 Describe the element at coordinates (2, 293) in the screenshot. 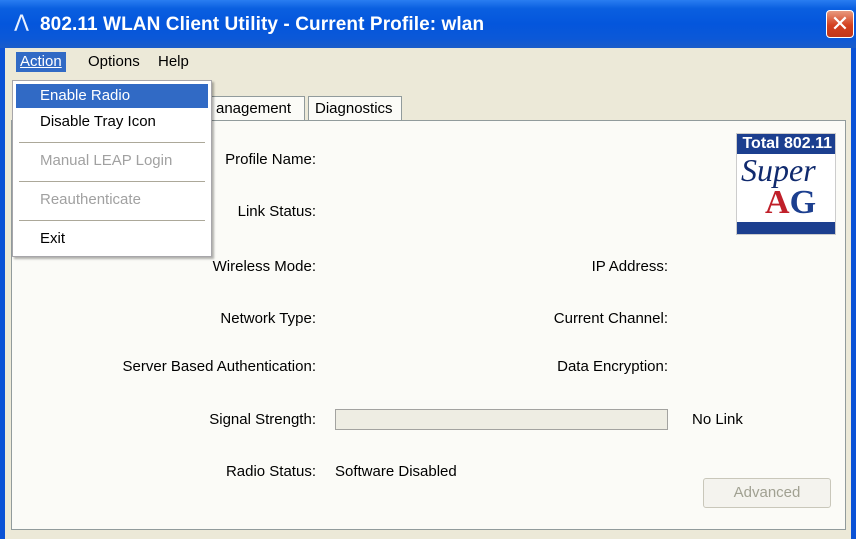

I see `window-frame-left` at that location.